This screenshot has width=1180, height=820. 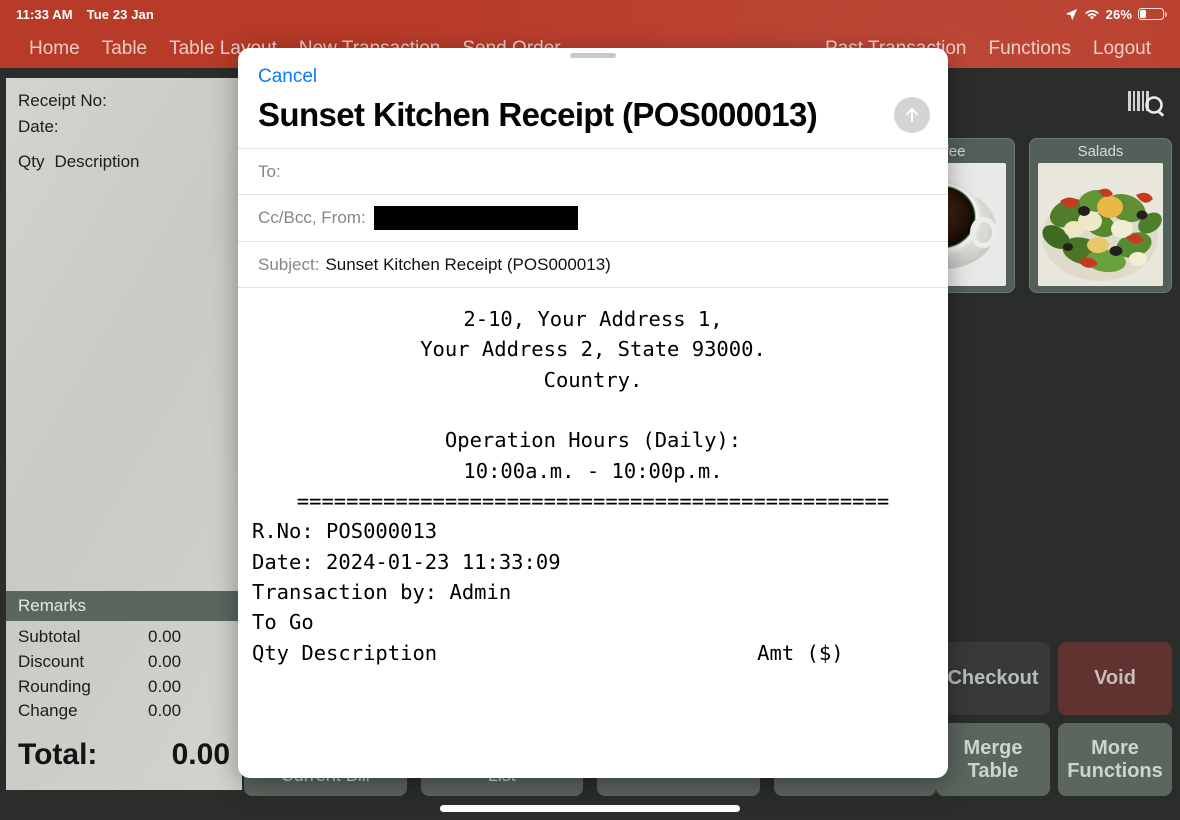 I want to click on salad-bowl-photo, so click(x=1100, y=224).